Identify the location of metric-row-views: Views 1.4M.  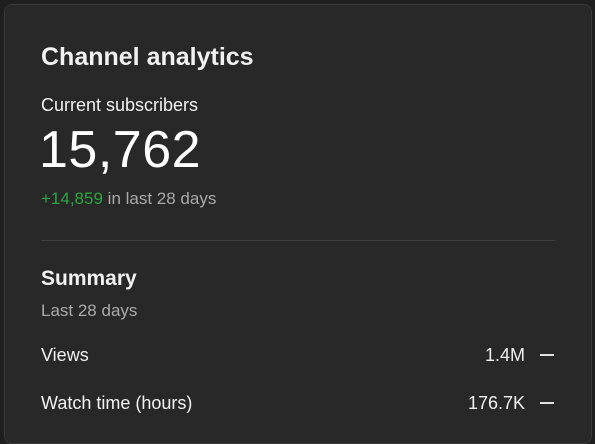
(298, 355).